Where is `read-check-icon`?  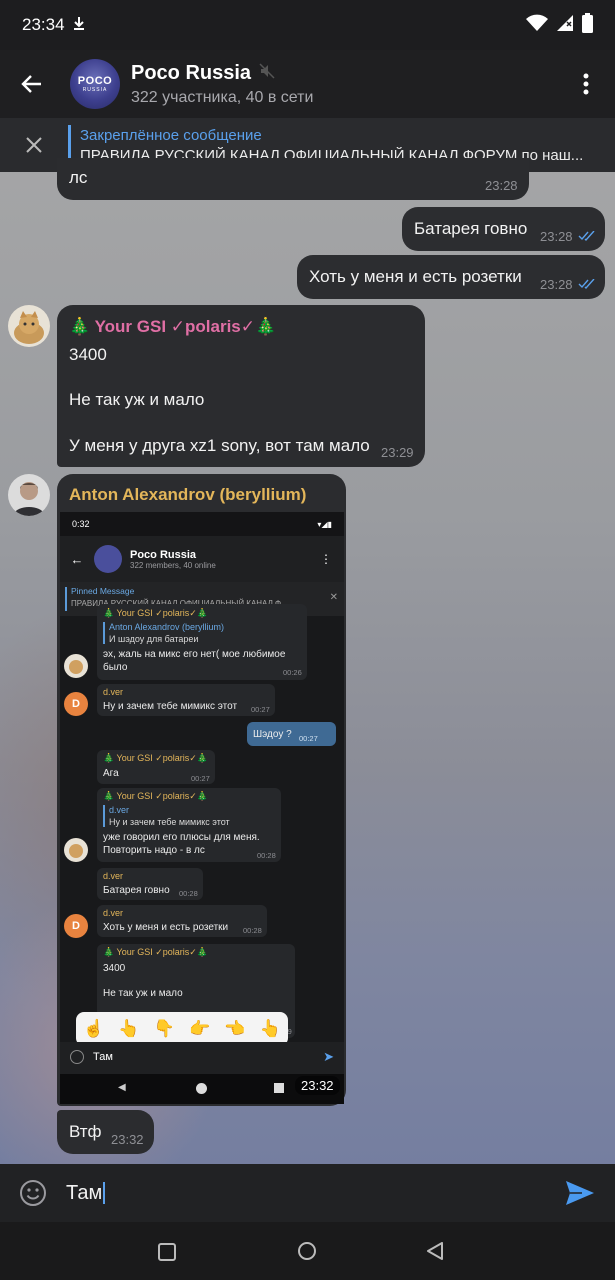 read-check-icon is located at coordinates (586, 236).